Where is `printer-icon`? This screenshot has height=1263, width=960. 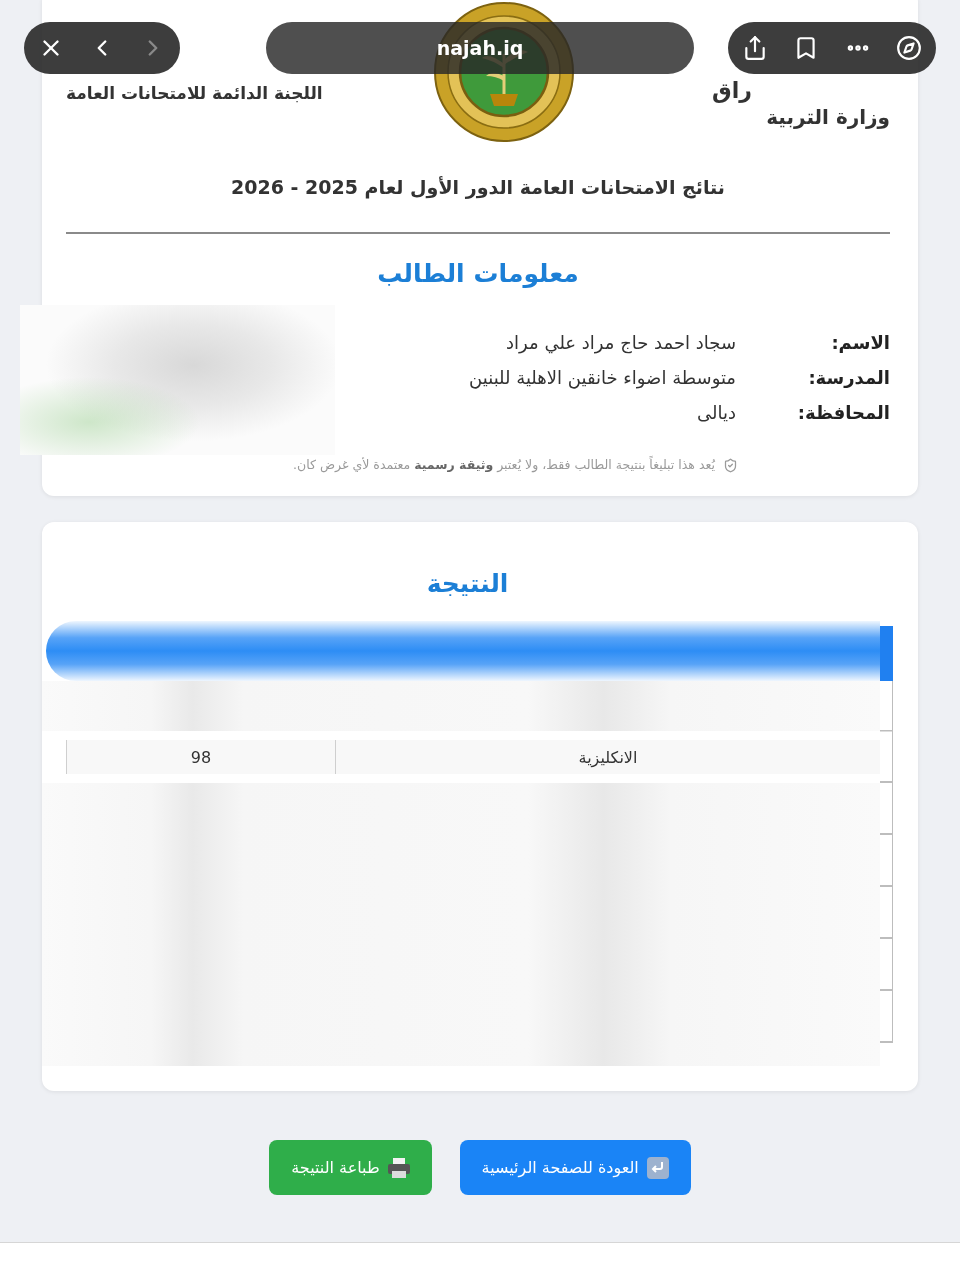
printer-icon is located at coordinates (398, 1167).